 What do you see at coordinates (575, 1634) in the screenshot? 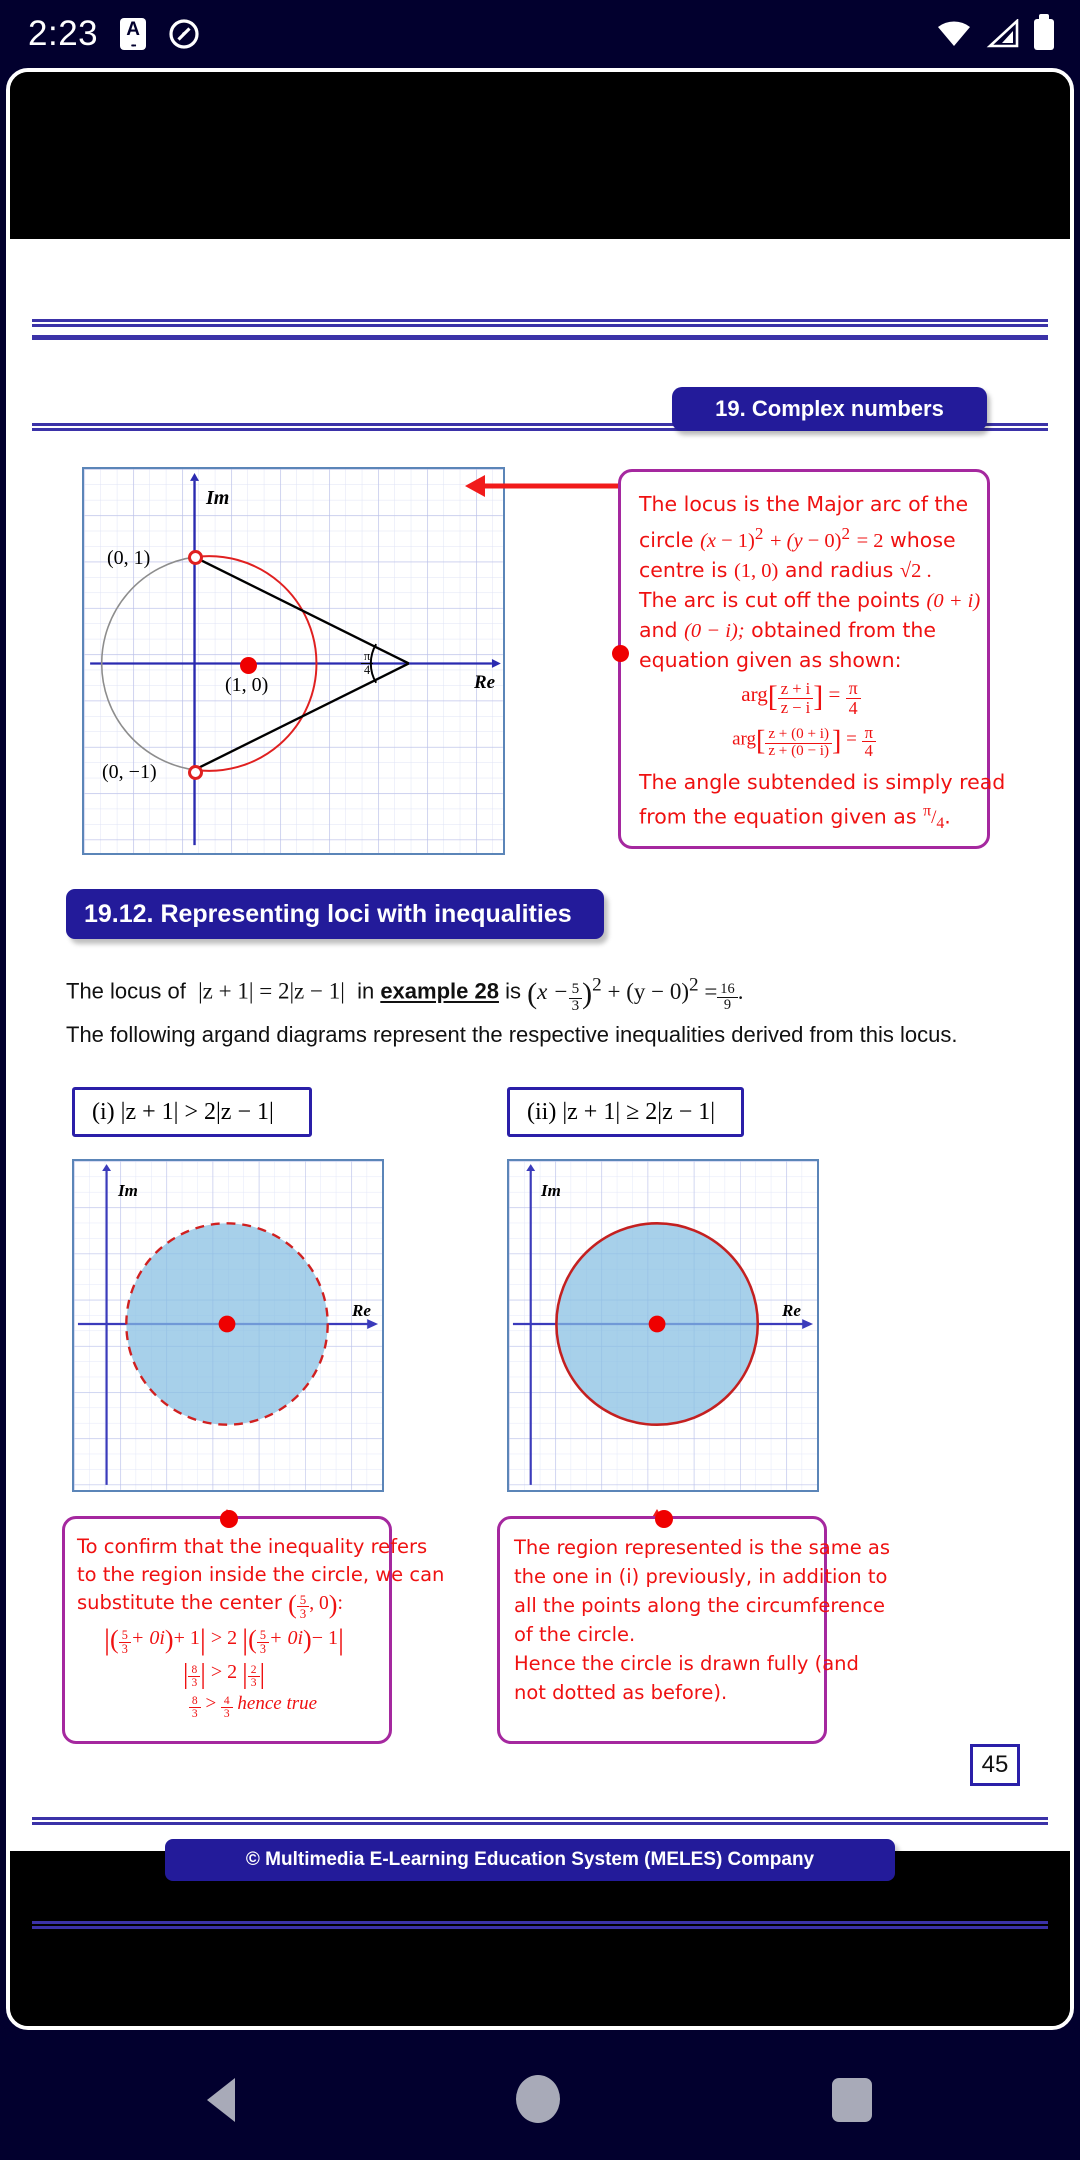
I see `callout3-line-4: of the circle.` at bounding box center [575, 1634].